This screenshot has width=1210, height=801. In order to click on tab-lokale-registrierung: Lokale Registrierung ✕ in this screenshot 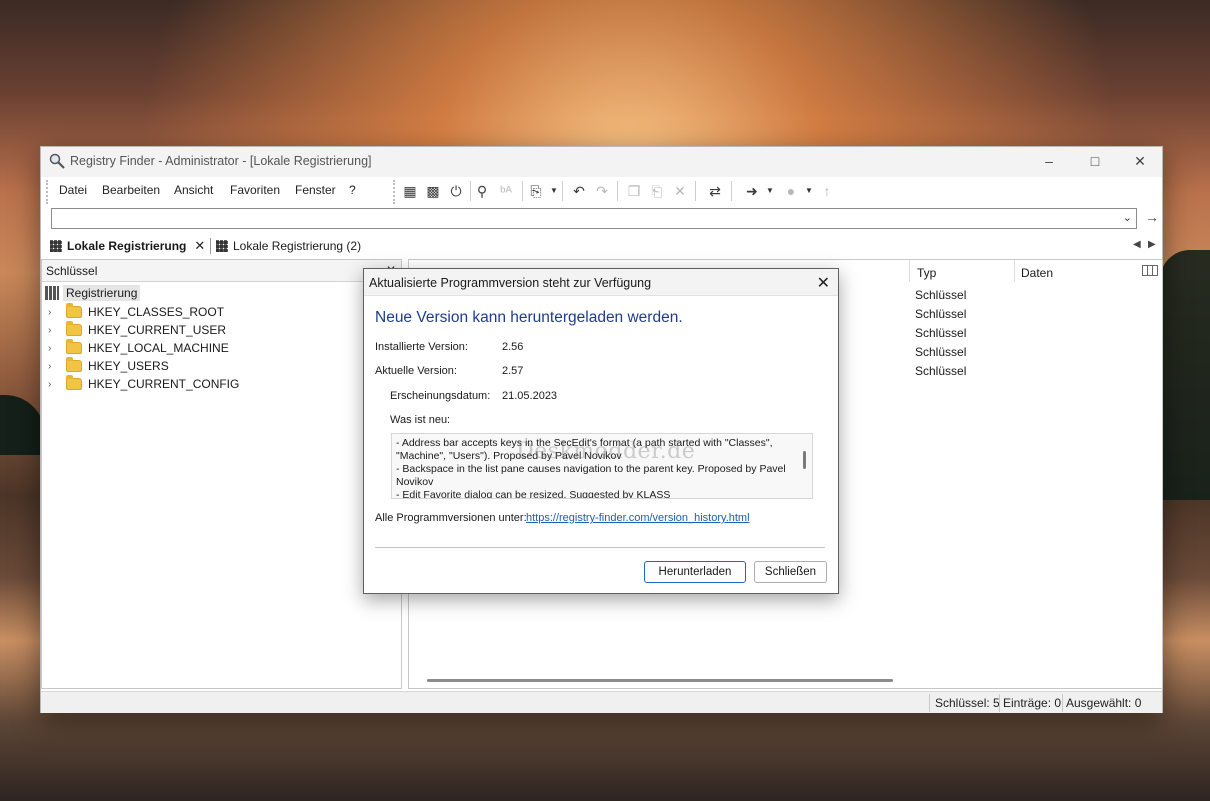, I will do `click(127, 246)`.